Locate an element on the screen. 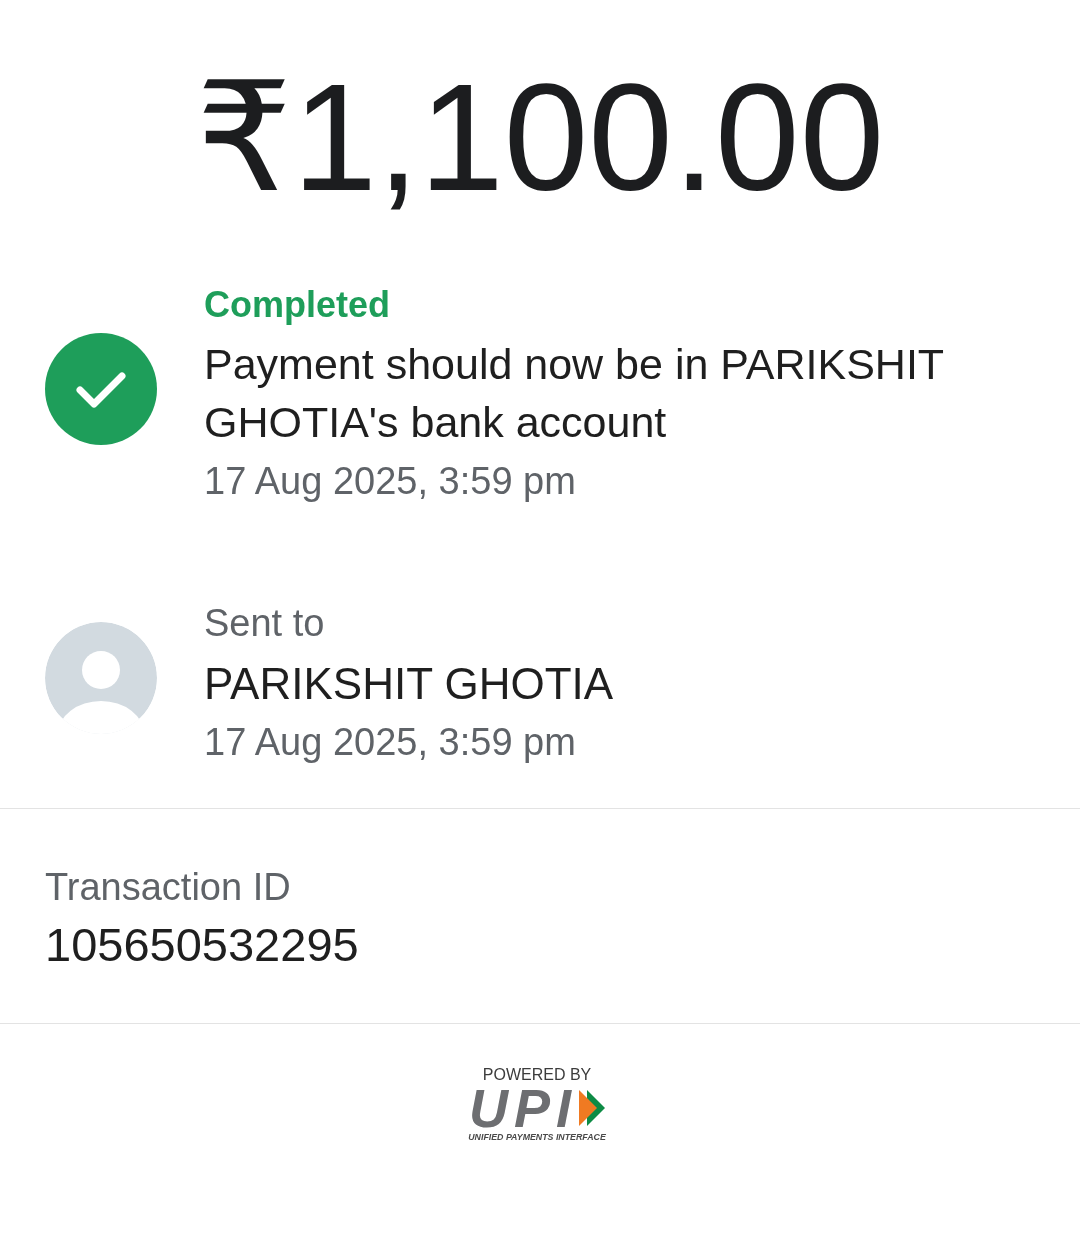  transaction-id-label: Transaction ID is located at coordinates (168, 887).